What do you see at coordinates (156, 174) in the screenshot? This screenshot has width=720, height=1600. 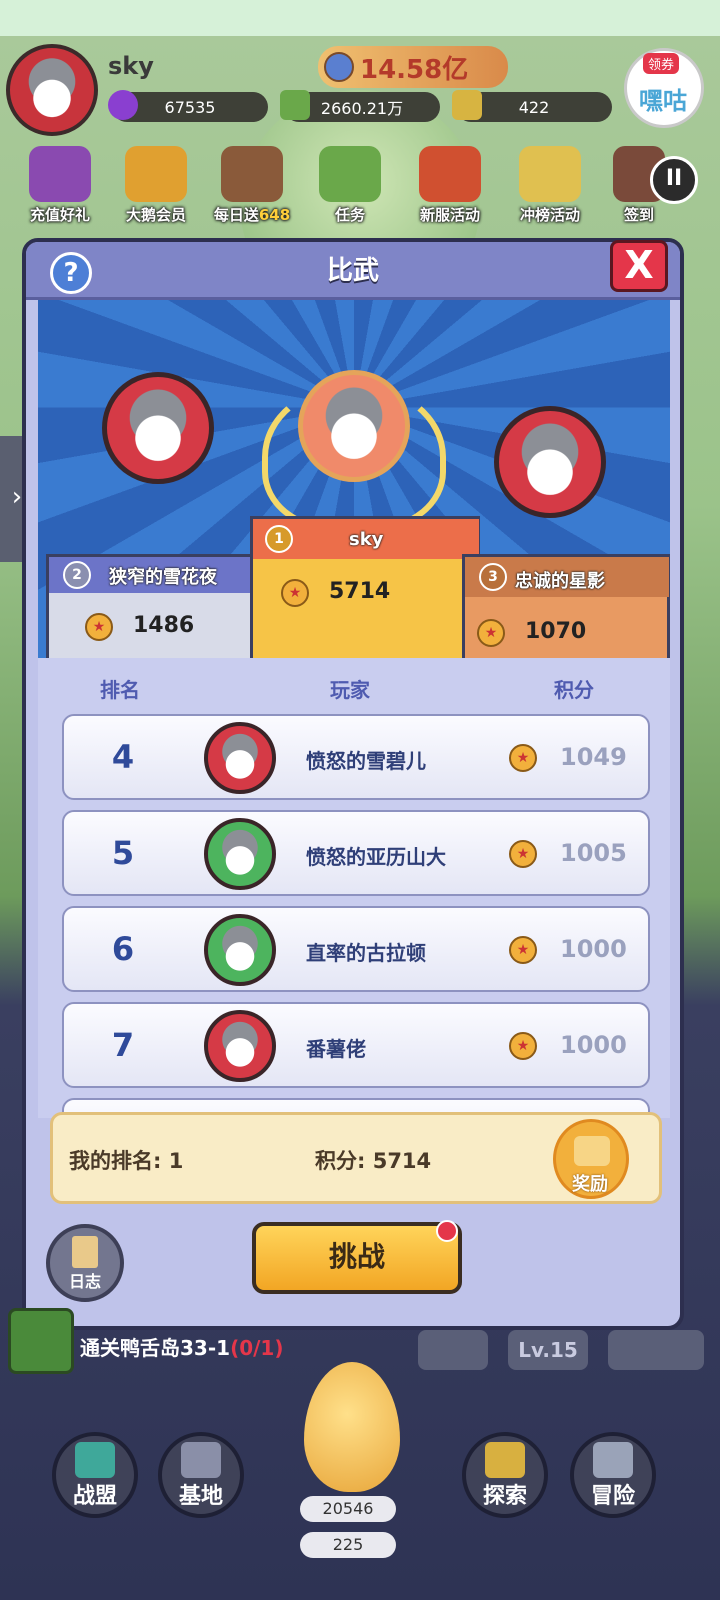 I see `vip-crown-icon` at bounding box center [156, 174].